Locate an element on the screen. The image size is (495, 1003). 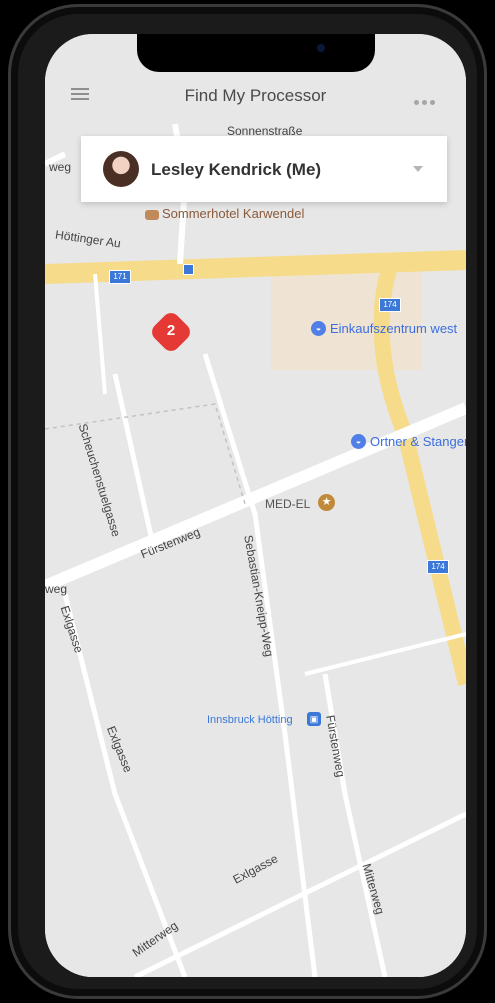
bus-icon: ▣ is located at coordinates (314, 719).